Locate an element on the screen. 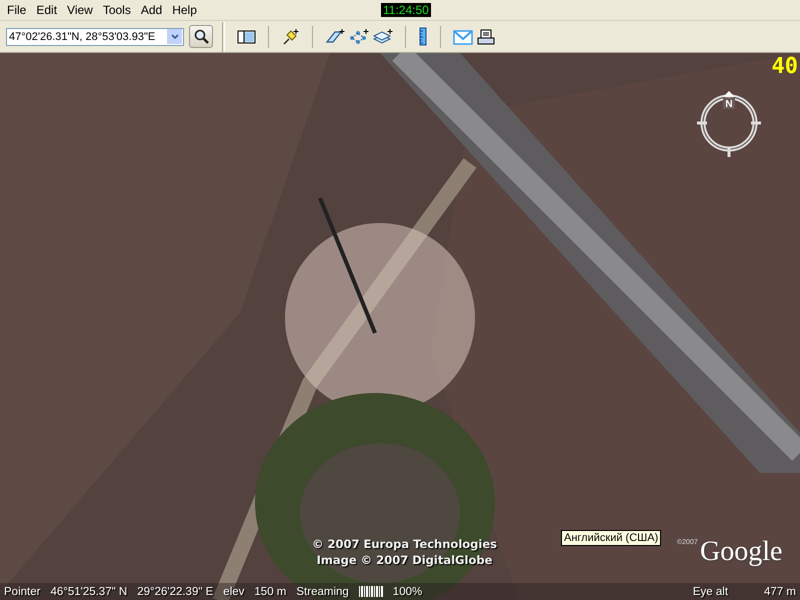 This screenshot has height=600, width=800. streaming-percent: 100% is located at coordinates (407, 592).